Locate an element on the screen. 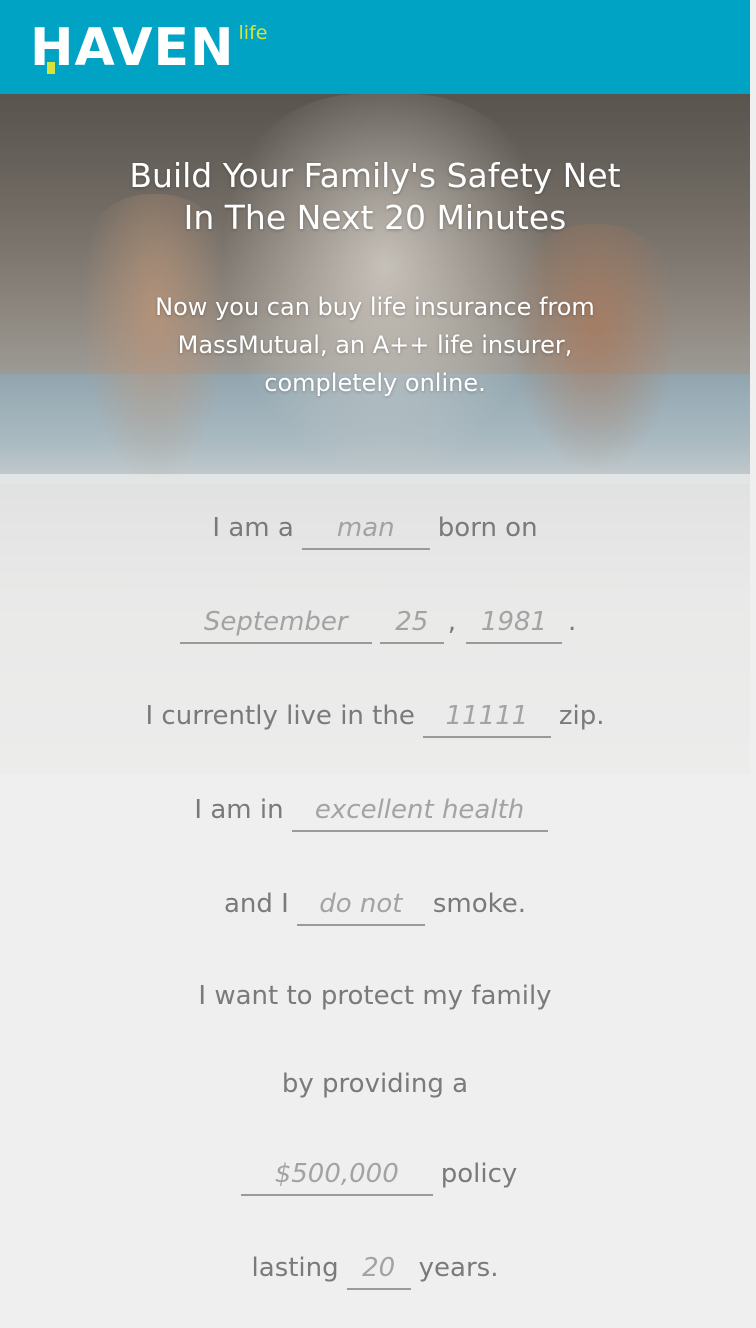 This screenshot has height=1328, width=756. logo-wordmark: HAVEN is located at coordinates (132, 48).